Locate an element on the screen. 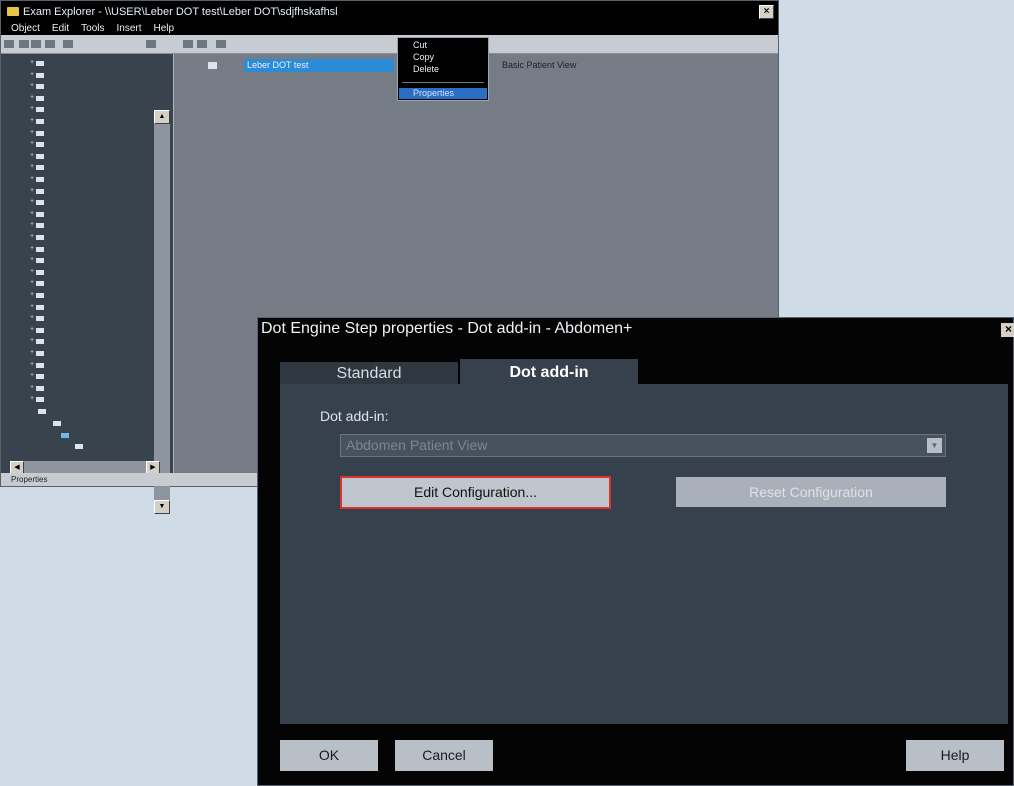  toolbar-view-icons-icon is located at coordinates (221, 44).